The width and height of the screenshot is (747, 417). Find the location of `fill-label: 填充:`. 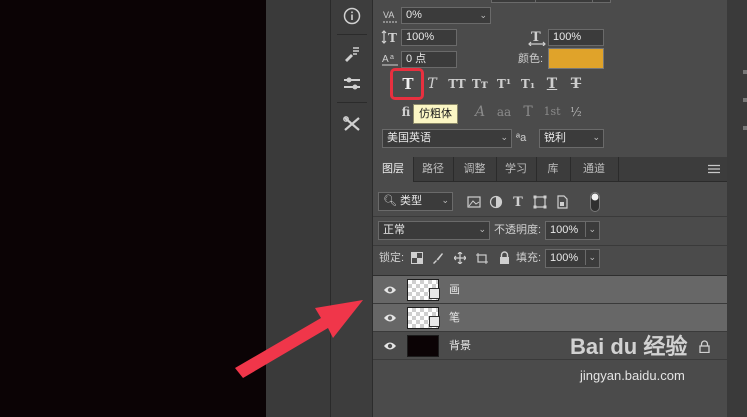

fill-label: 填充: is located at coordinates (529, 258).